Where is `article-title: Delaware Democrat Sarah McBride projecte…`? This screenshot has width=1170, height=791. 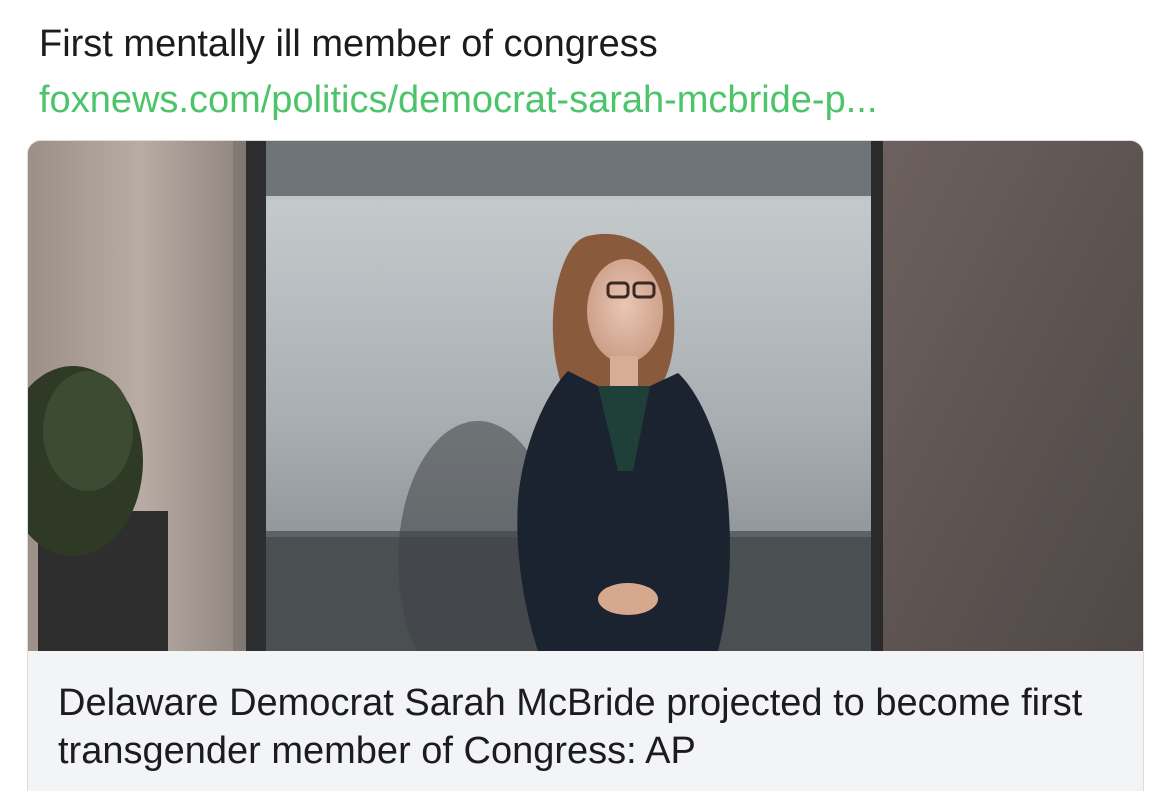
article-title: Delaware Democrat Sarah McBride projecte… is located at coordinates (593, 727).